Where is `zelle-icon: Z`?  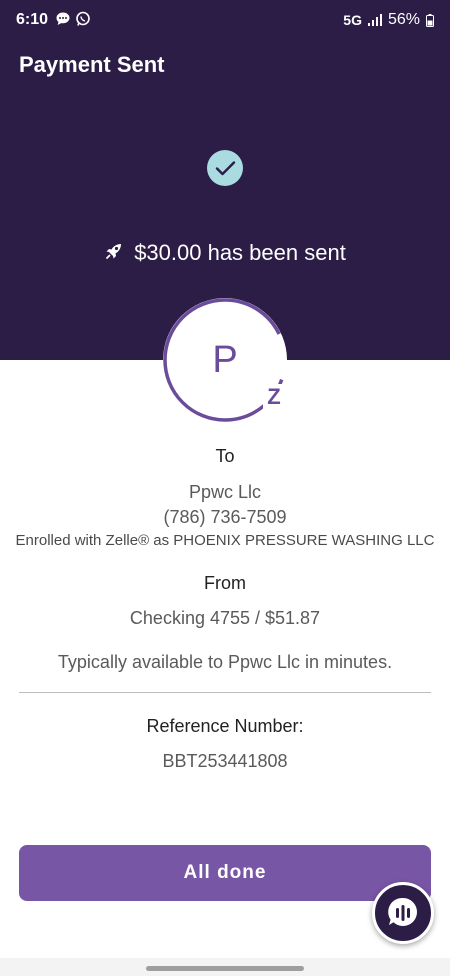
zelle-icon: Z is located at coordinates (274, 397).